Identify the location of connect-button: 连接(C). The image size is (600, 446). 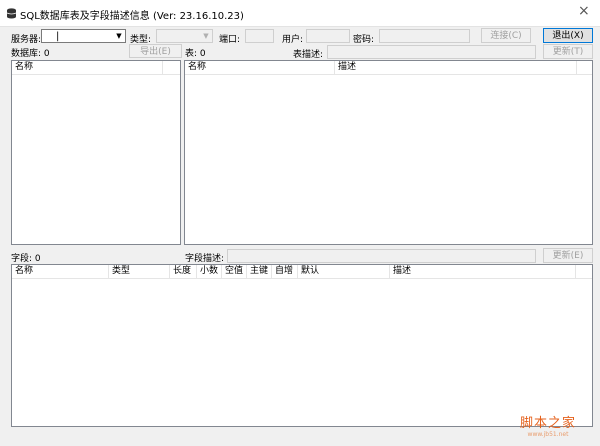
(506, 35).